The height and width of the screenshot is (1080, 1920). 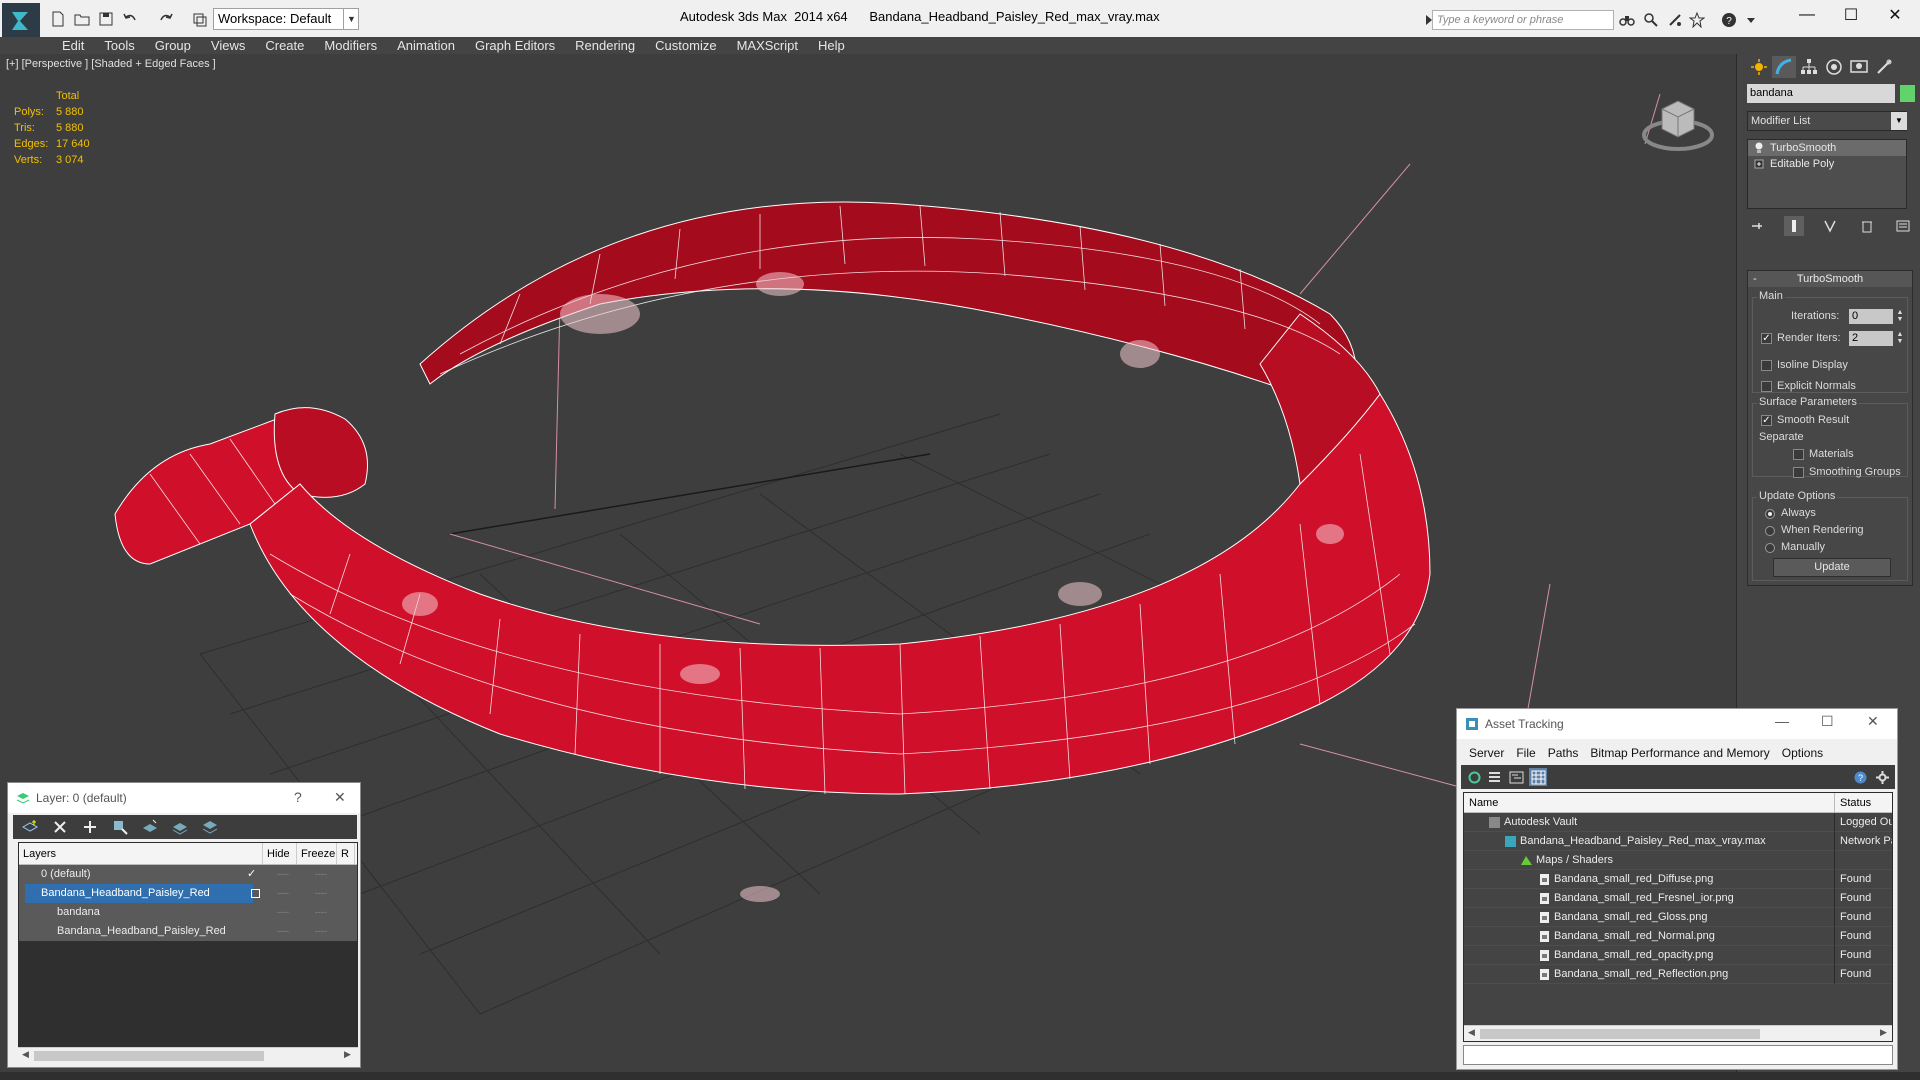 I want to click on show-end-result-icon, so click(x=1793, y=226).